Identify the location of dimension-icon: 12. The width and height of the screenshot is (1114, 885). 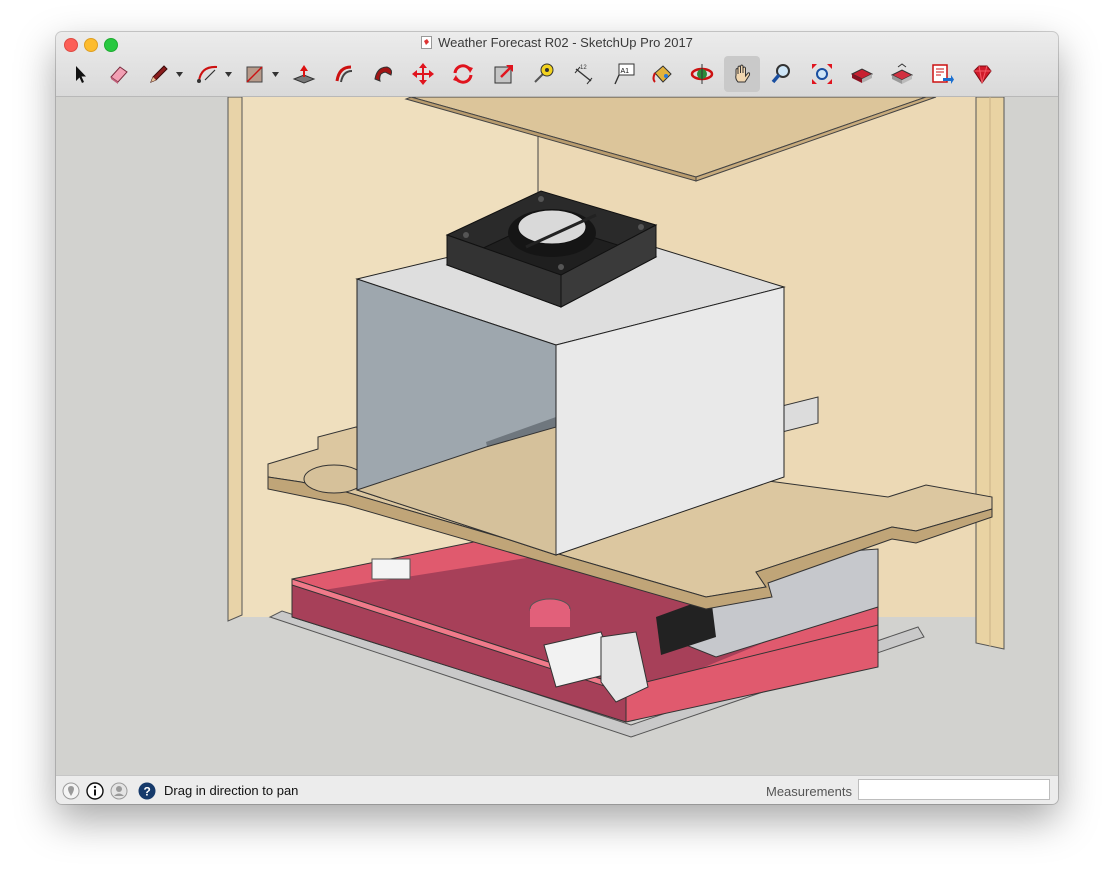
(583, 75).